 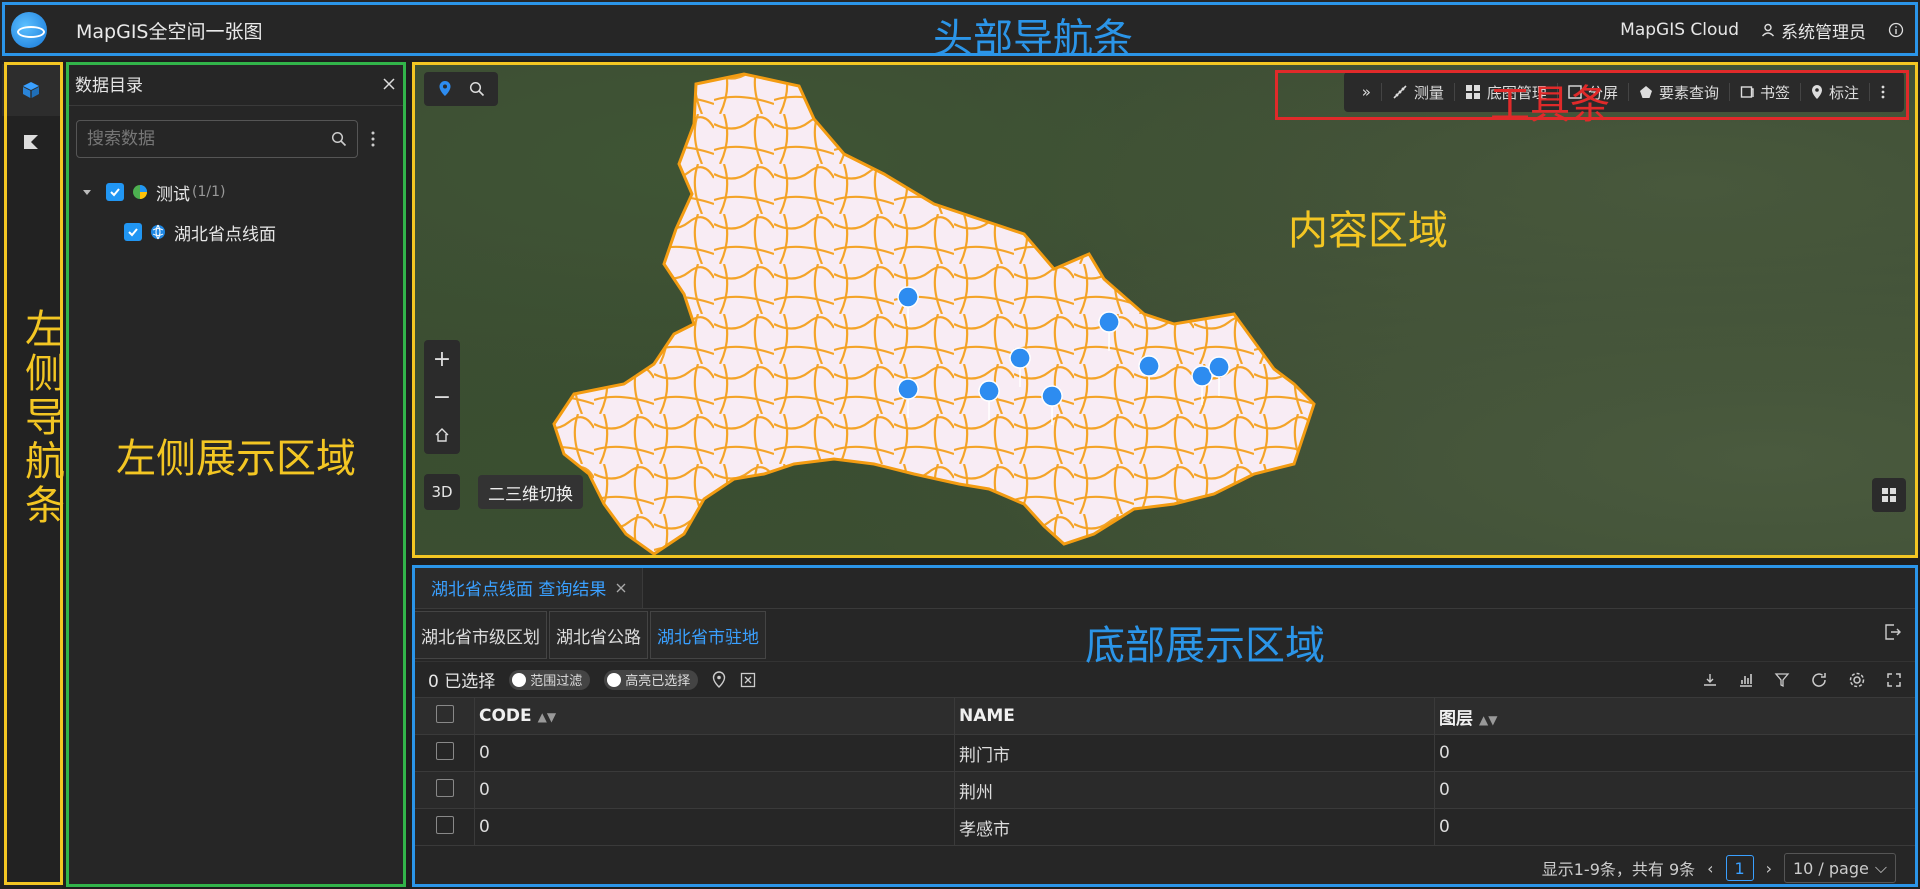 I want to click on layer-checkbox, so click(x=133, y=232).